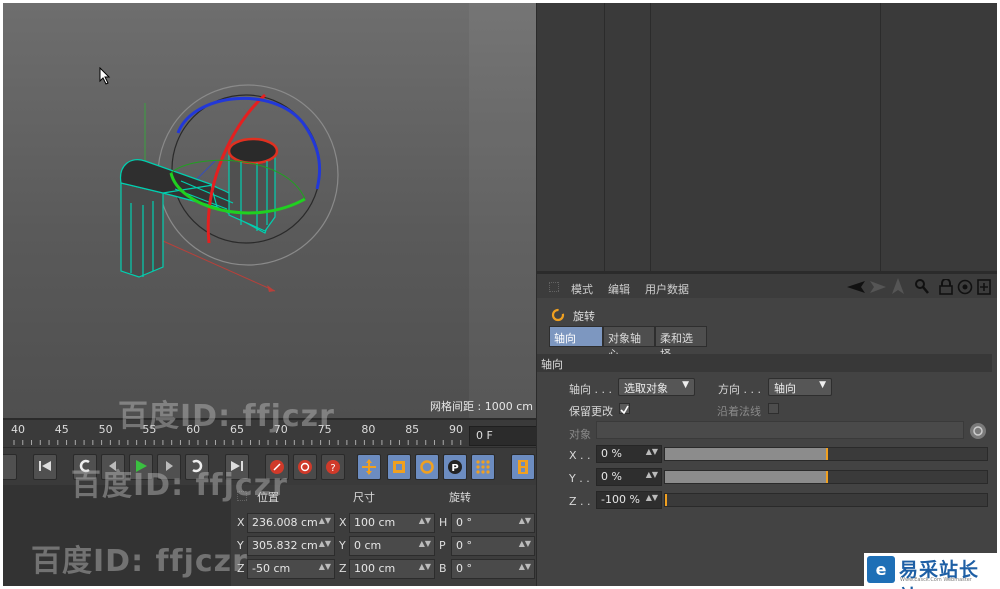 Image resolution: width=1000 pixels, height=589 pixels. I want to click on timeline-tick-label: 55, so click(149, 429).